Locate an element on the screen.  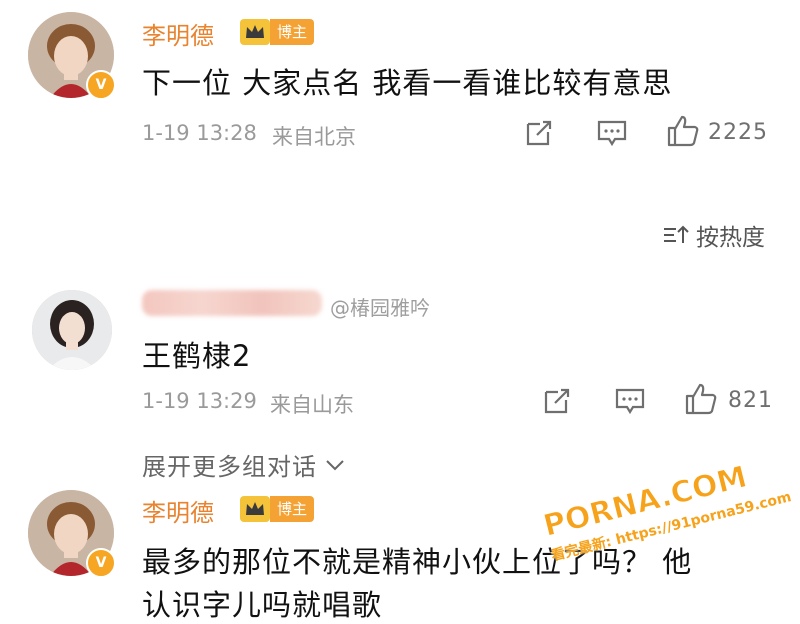
comment-location: 来自北京 is located at coordinates (314, 137).